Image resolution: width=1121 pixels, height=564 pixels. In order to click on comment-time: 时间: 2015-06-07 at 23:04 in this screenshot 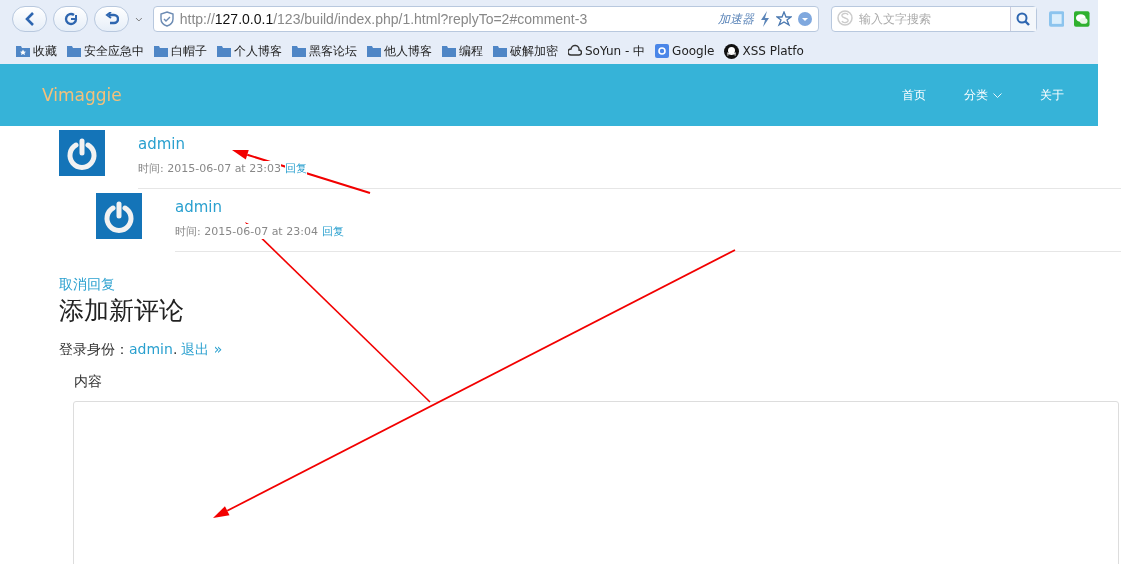, I will do `click(246, 231)`.